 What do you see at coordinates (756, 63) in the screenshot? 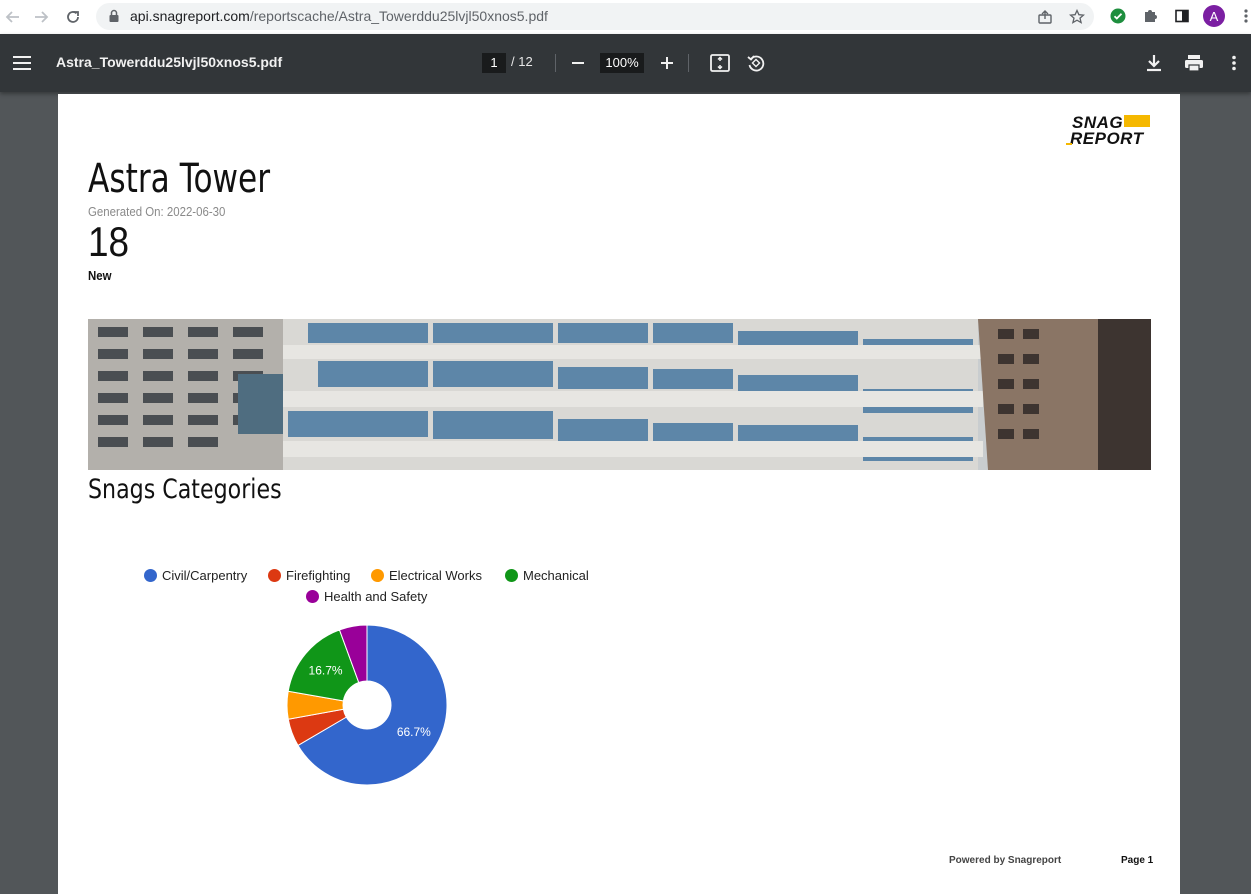
I see `rotate-icon` at bounding box center [756, 63].